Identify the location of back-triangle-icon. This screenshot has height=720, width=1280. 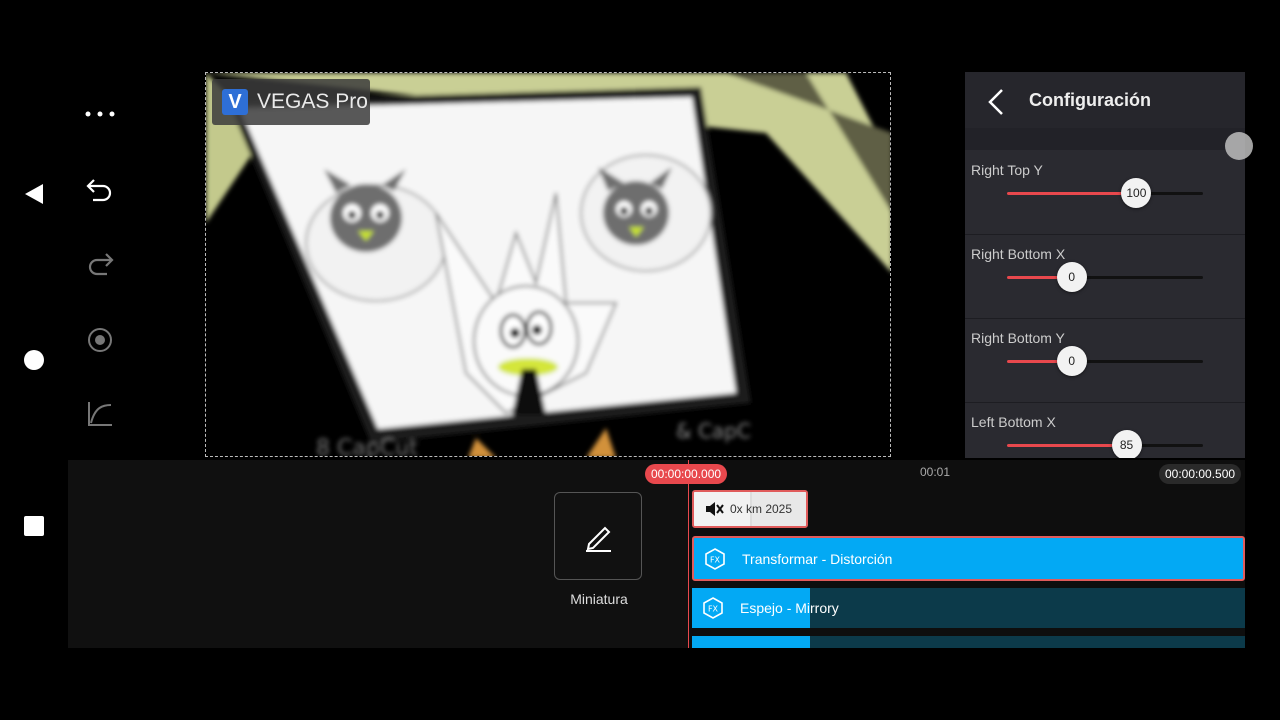
(34, 194).